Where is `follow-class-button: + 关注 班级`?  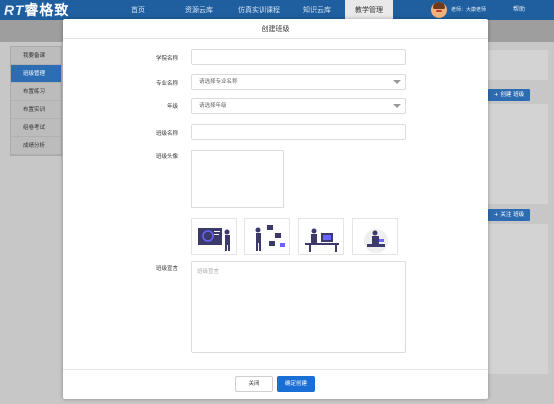
follow-class-button: + 关注 班级 is located at coordinates (509, 215).